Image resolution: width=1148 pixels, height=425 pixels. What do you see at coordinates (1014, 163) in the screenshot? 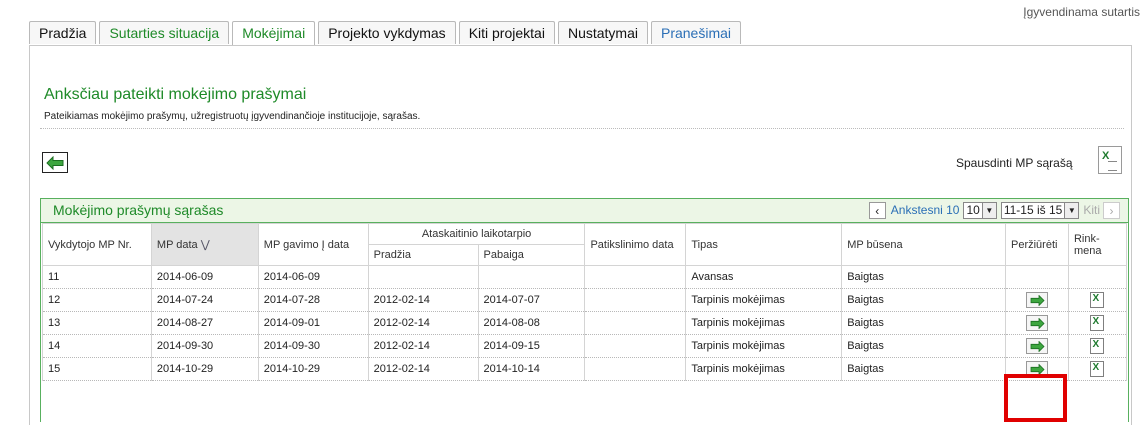
I see `print-list-label: Spausdinti MP sąrašą` at bounding box center [1014, 163].